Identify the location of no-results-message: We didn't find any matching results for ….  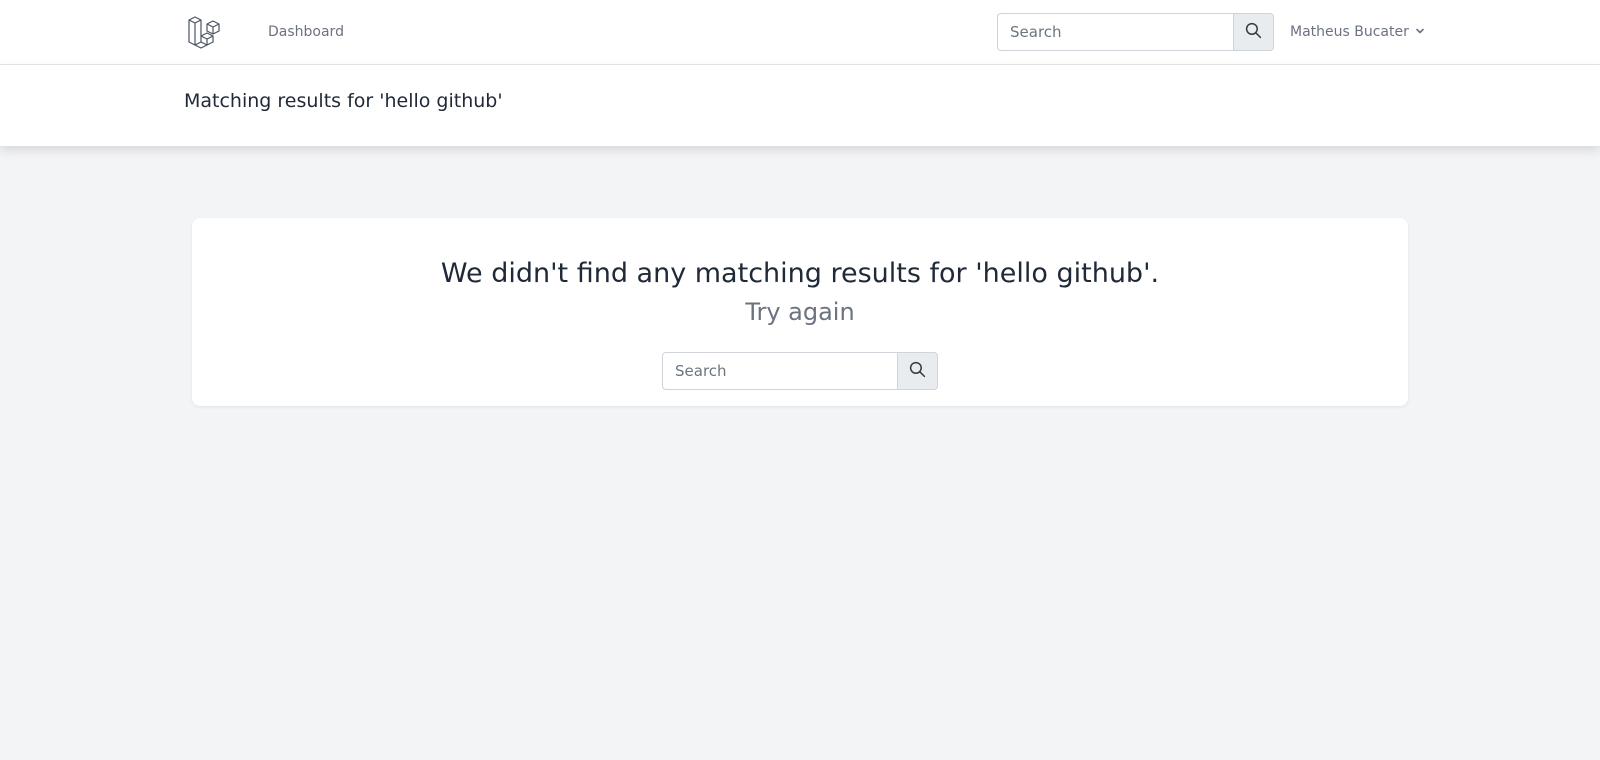
(800, 273).